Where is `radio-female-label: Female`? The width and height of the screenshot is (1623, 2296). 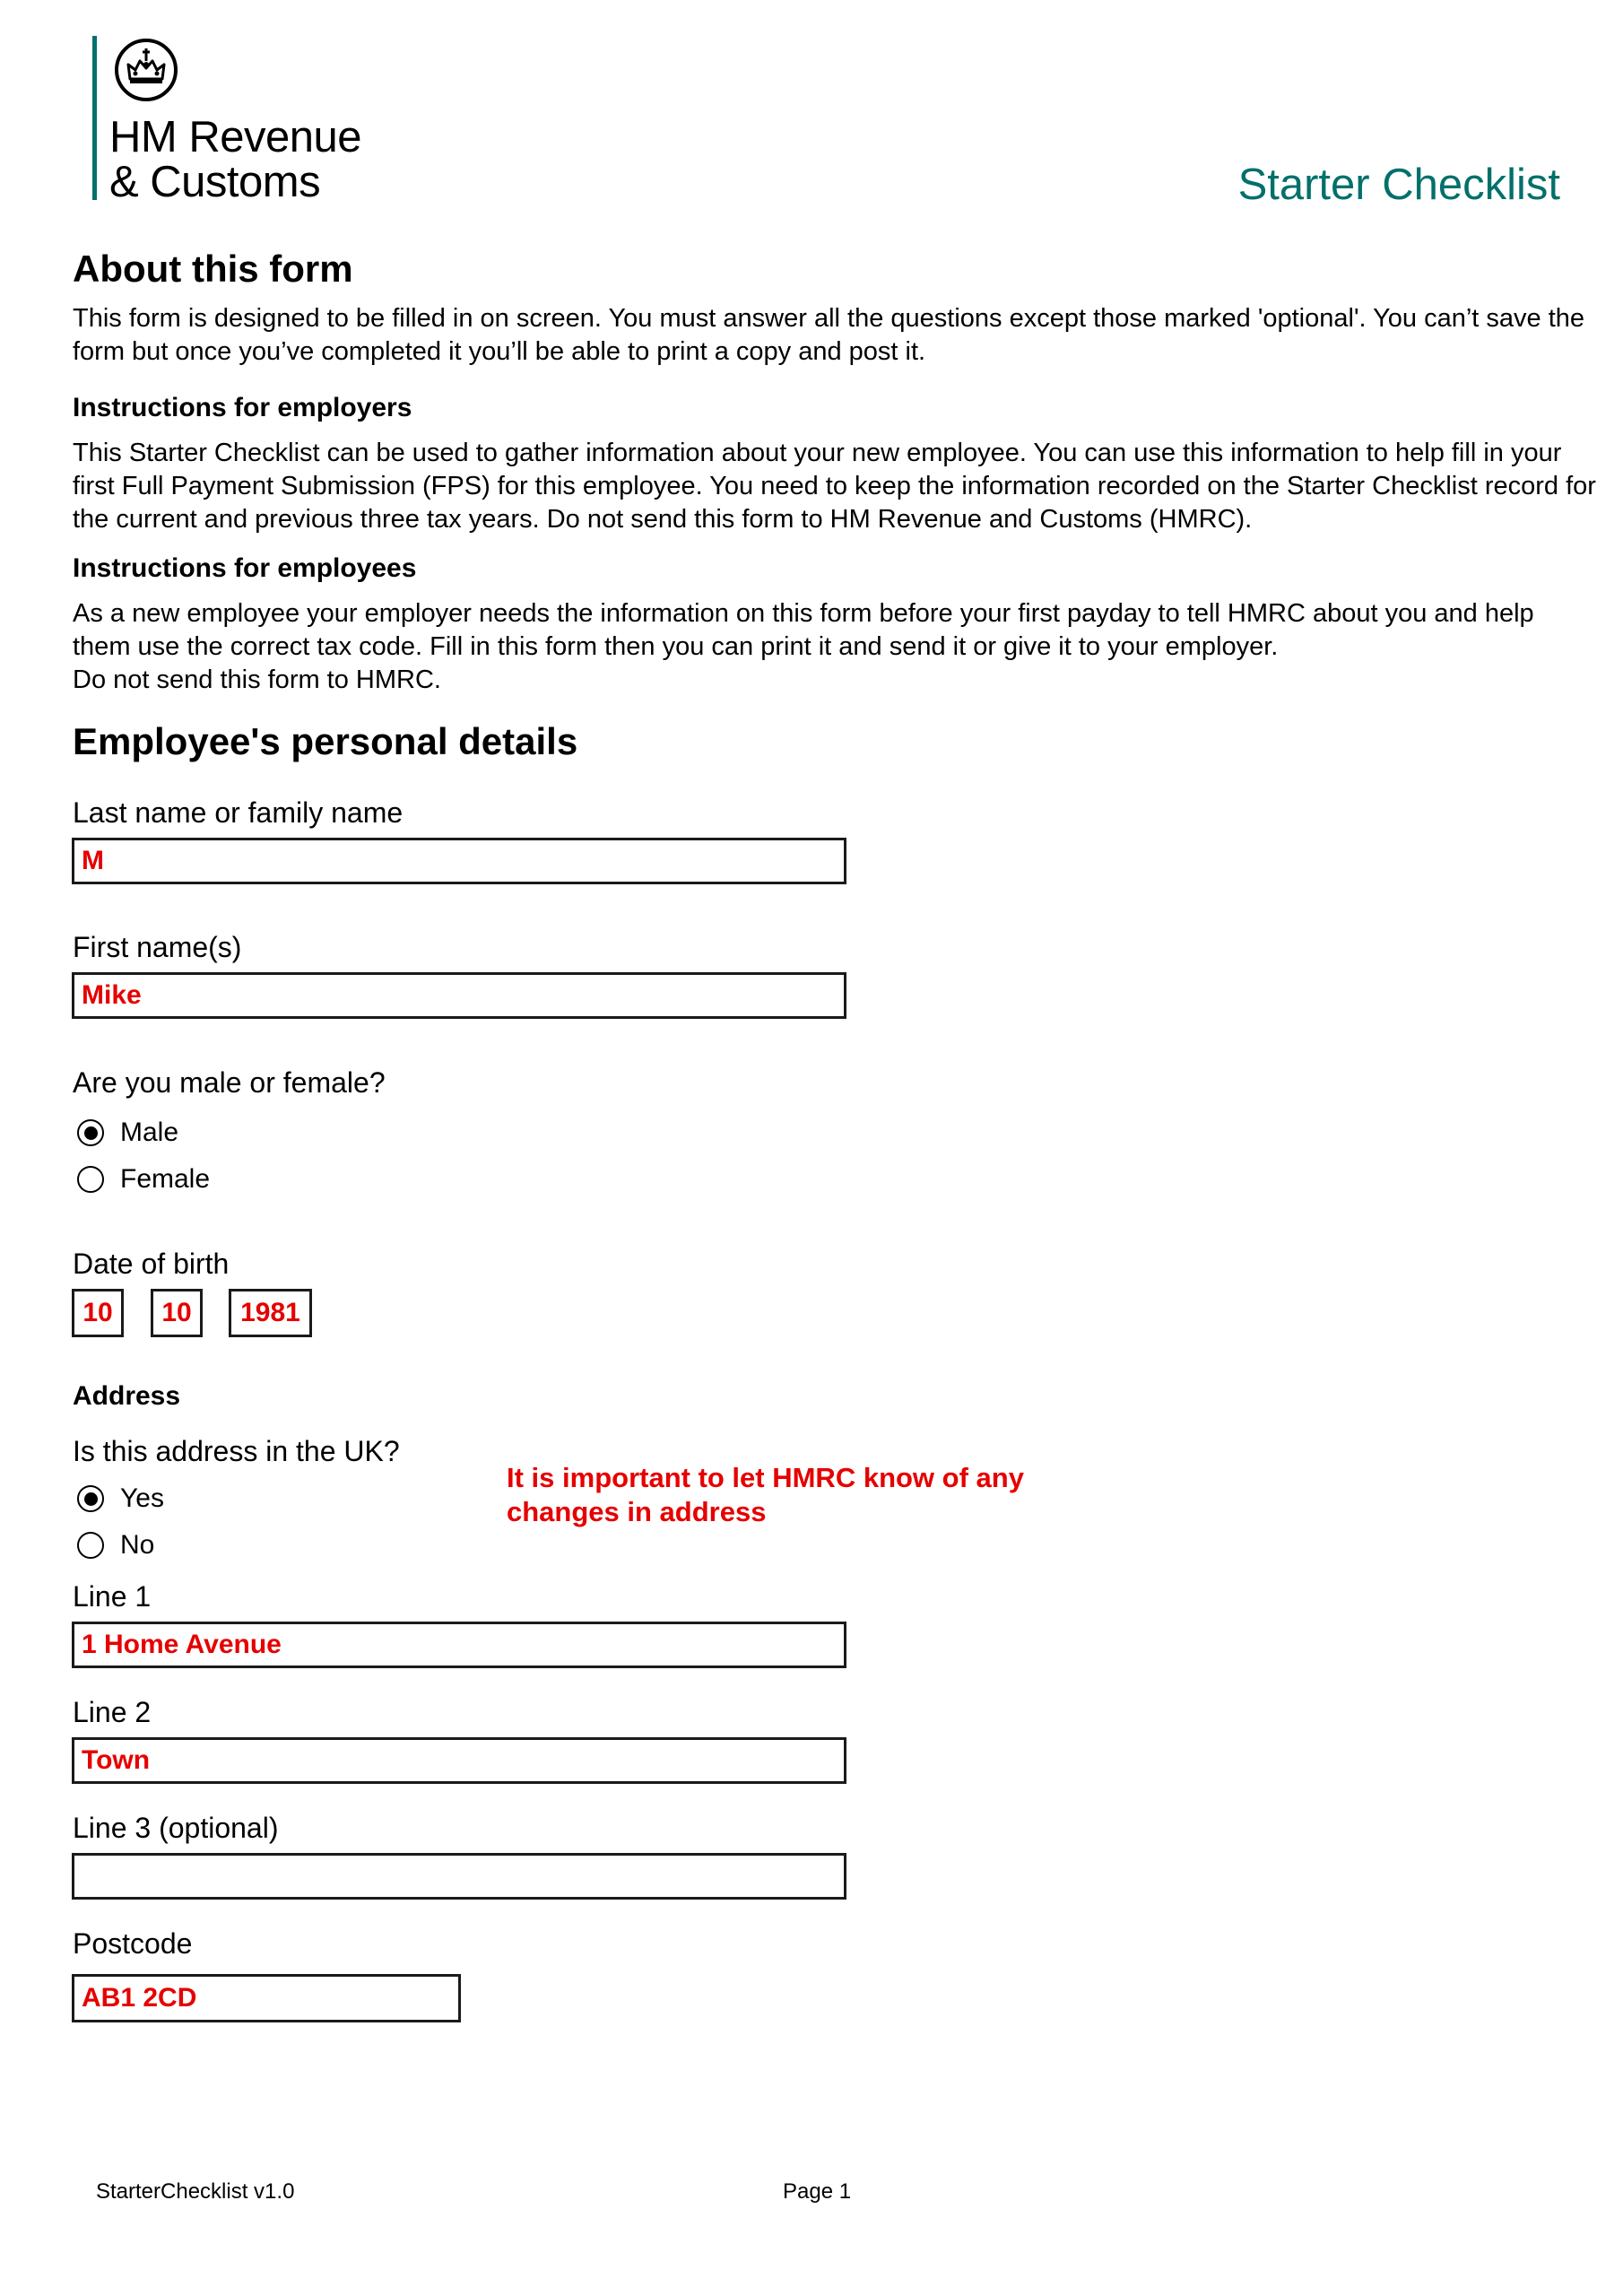 radio-female-label: Female is located at coordinates (165, 1179).